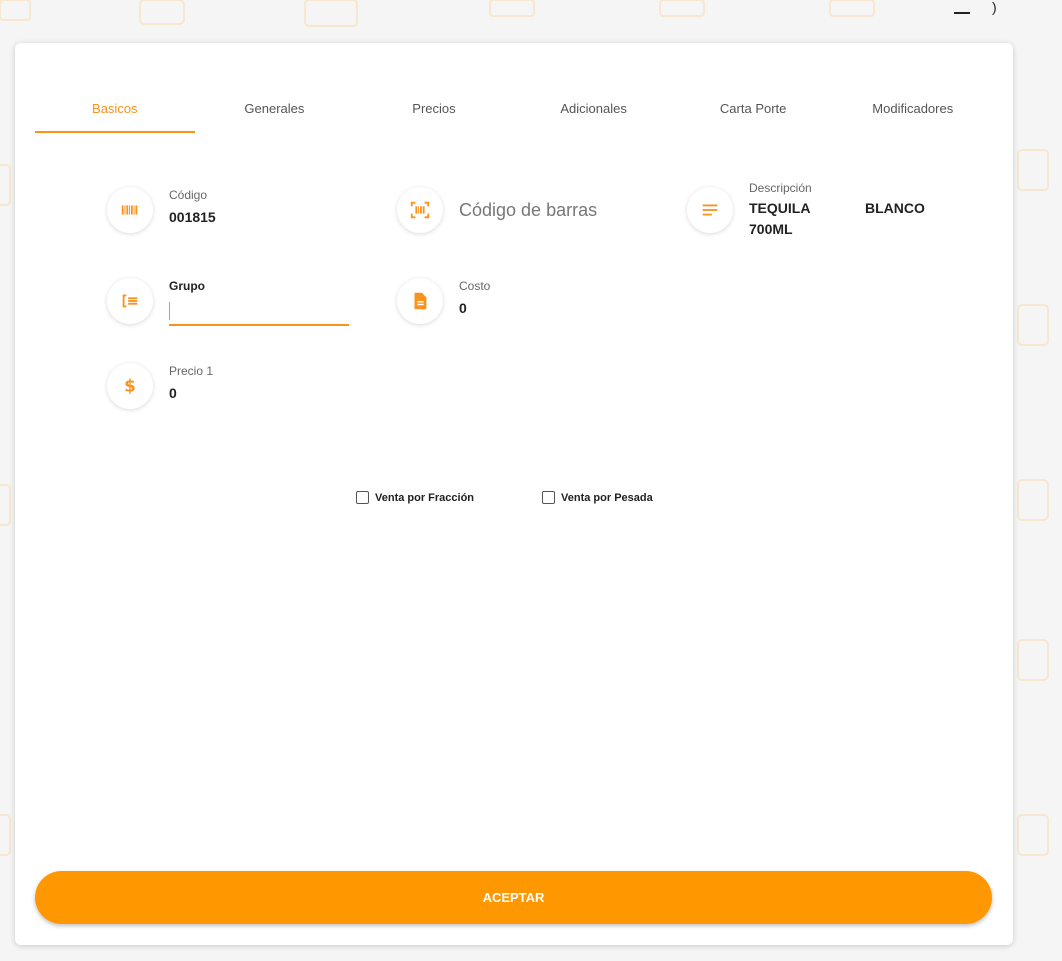 Image resolution: width=1062 pixels, height=961 pixels. Describe the element at coordinates (130, 301) in the screenshot. I see `list-group-icon` at that location.